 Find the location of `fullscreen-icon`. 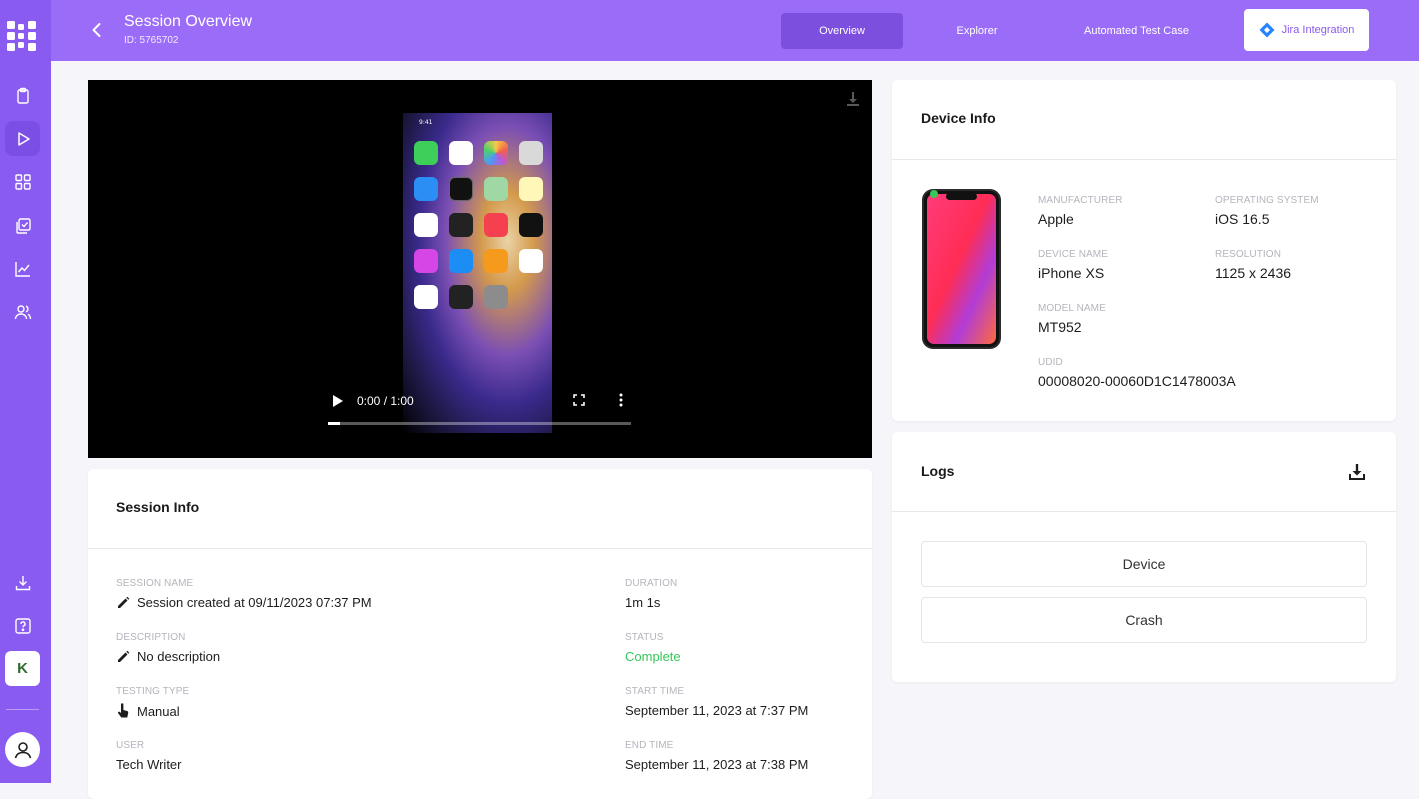

fullscreen-icon is located at coordinates (579, 400).